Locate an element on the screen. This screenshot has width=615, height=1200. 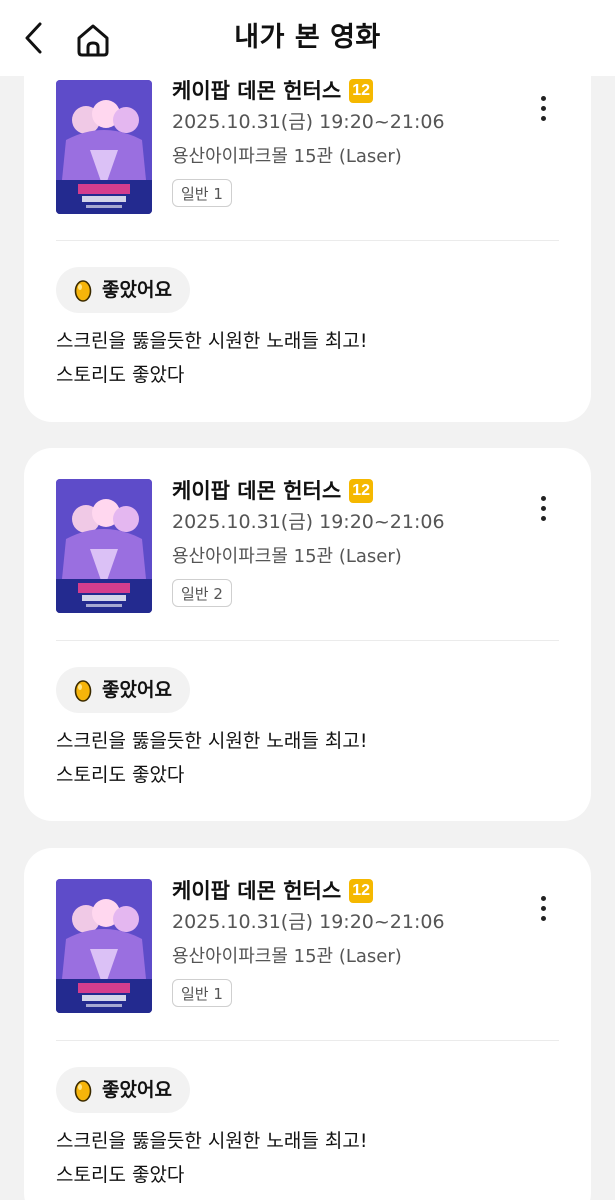
app-header: 내가 본 영화 is located at coordinates (307, 38).